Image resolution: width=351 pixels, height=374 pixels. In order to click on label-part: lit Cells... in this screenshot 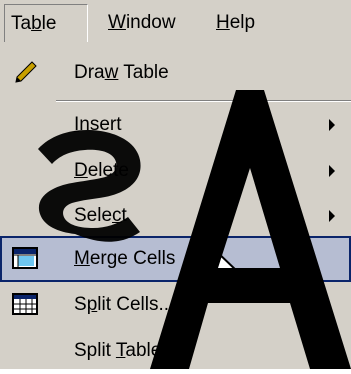, I will do `click(136, 304)`.